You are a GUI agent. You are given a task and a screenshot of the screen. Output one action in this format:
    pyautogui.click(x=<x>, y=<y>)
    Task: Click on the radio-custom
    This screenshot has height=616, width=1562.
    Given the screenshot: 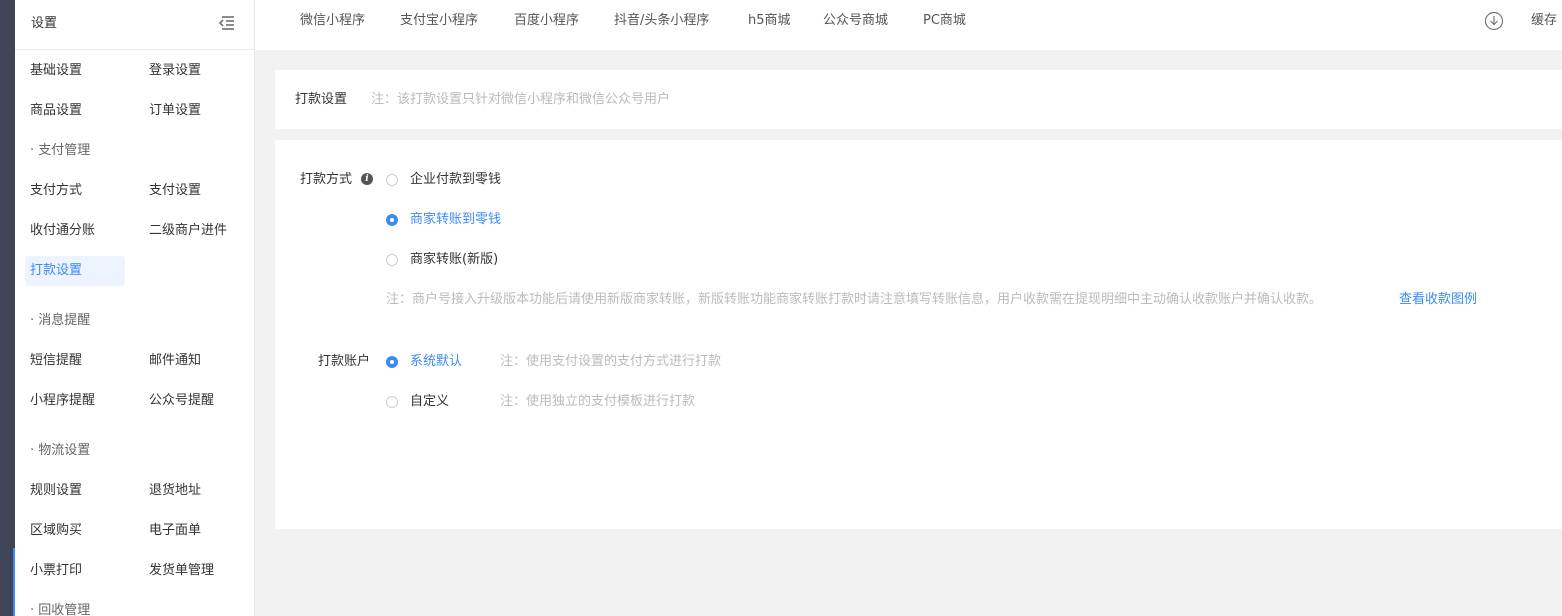 What is the action you would take?
    pyautogui.click(x=392, y=402)
    